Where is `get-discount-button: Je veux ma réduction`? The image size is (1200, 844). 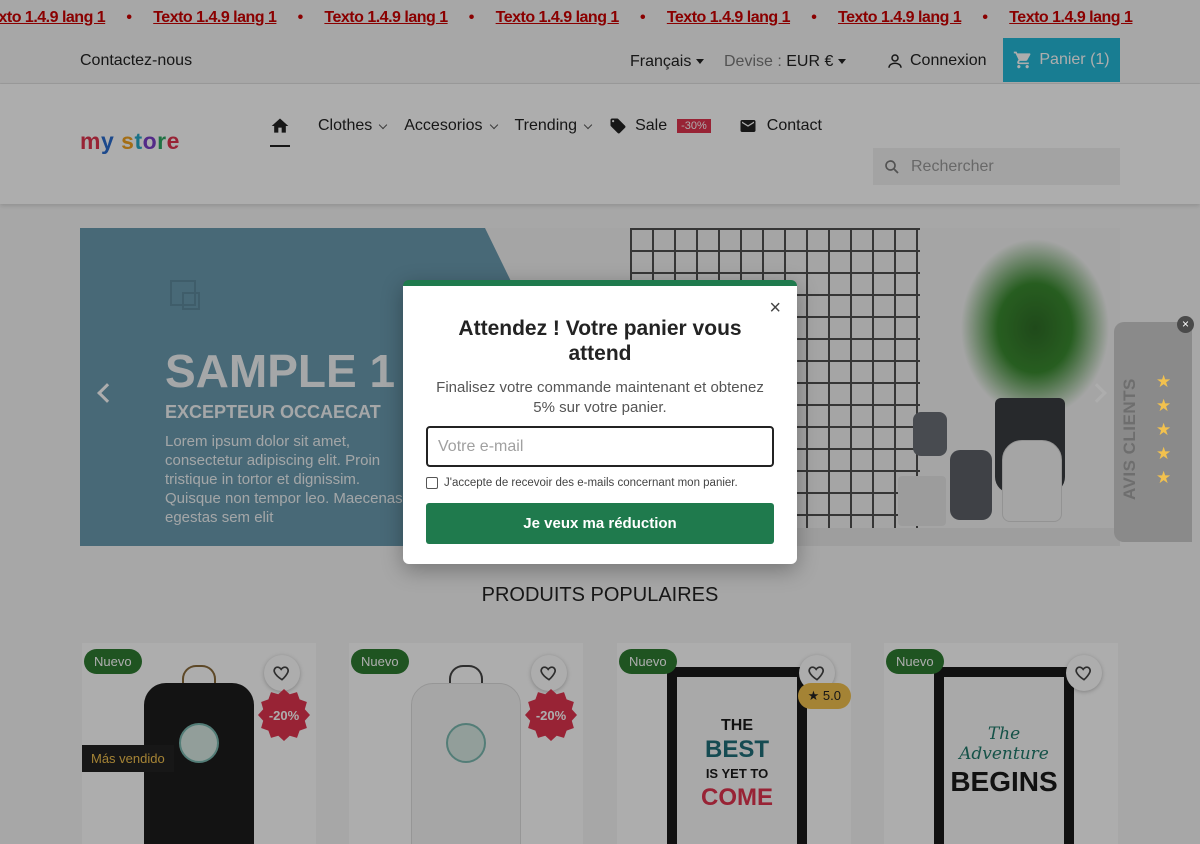 get-discount-button: Je veux ma réduction is located at coordinates (600, 523).